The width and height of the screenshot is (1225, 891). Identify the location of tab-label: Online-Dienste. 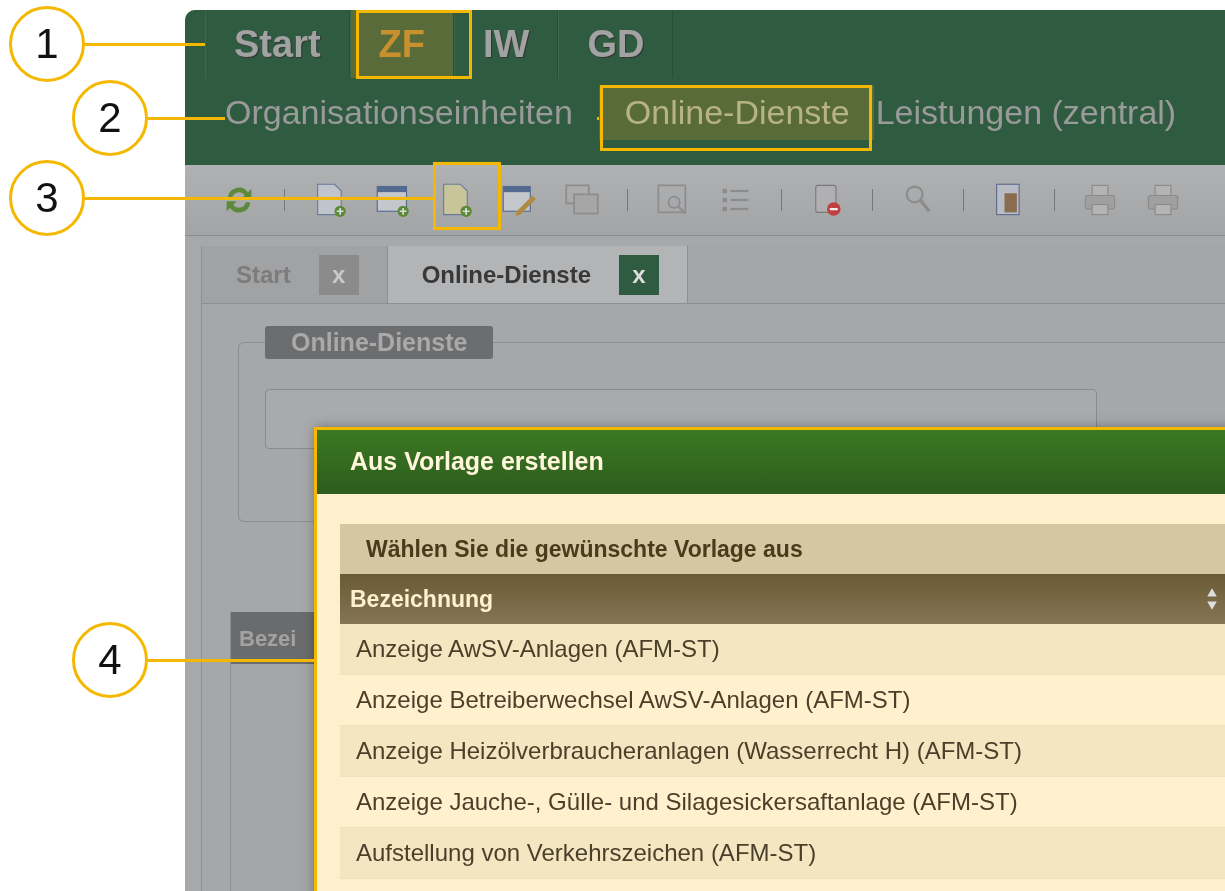
(506, 274).